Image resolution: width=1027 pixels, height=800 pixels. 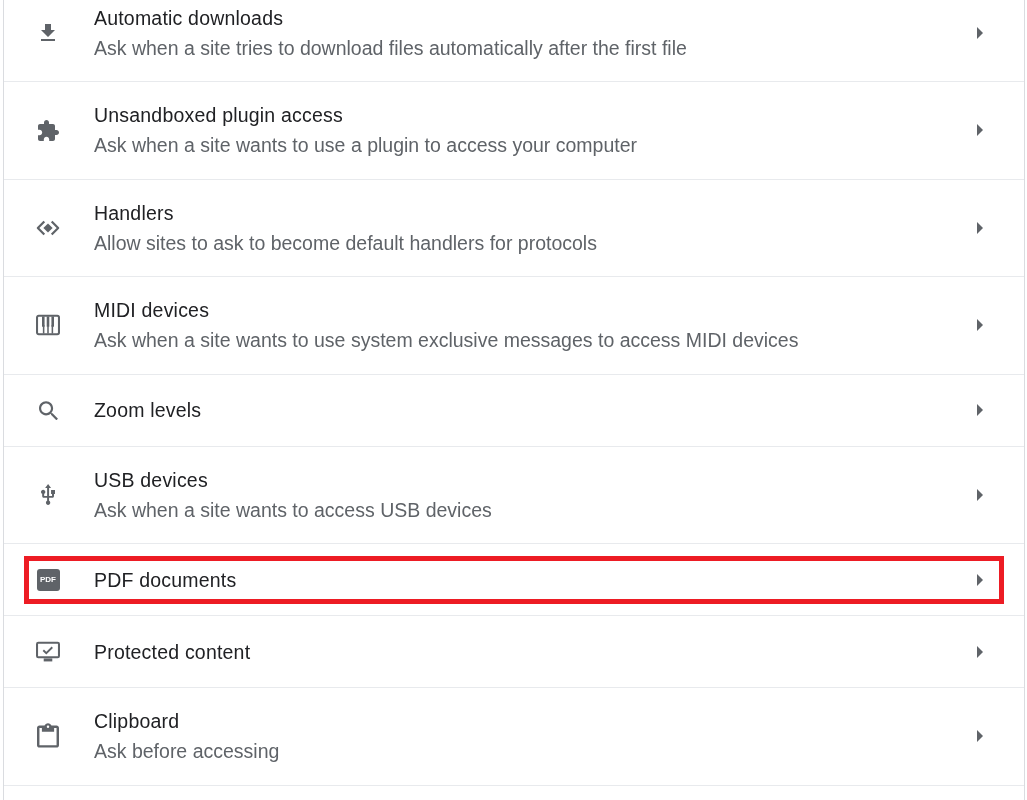 I want to click on settings-list-item: Protected content, so click(x=514, y=652).